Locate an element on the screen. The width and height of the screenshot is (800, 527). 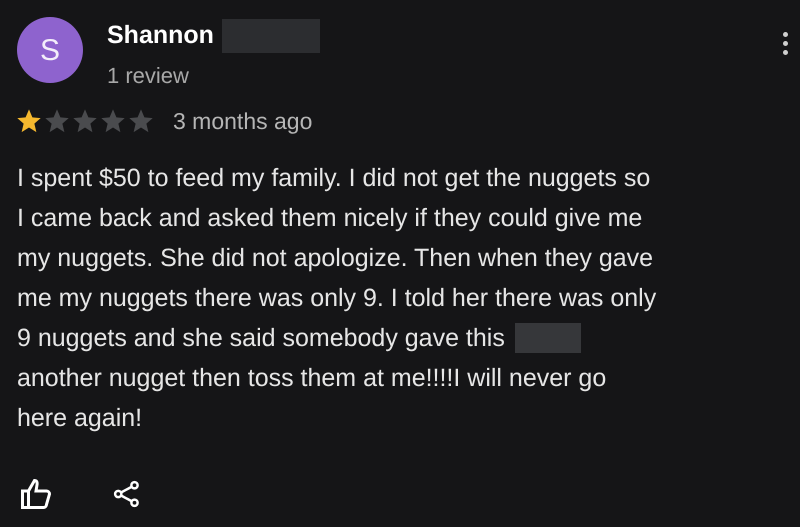
share-button is located at coordinates (127, 494).